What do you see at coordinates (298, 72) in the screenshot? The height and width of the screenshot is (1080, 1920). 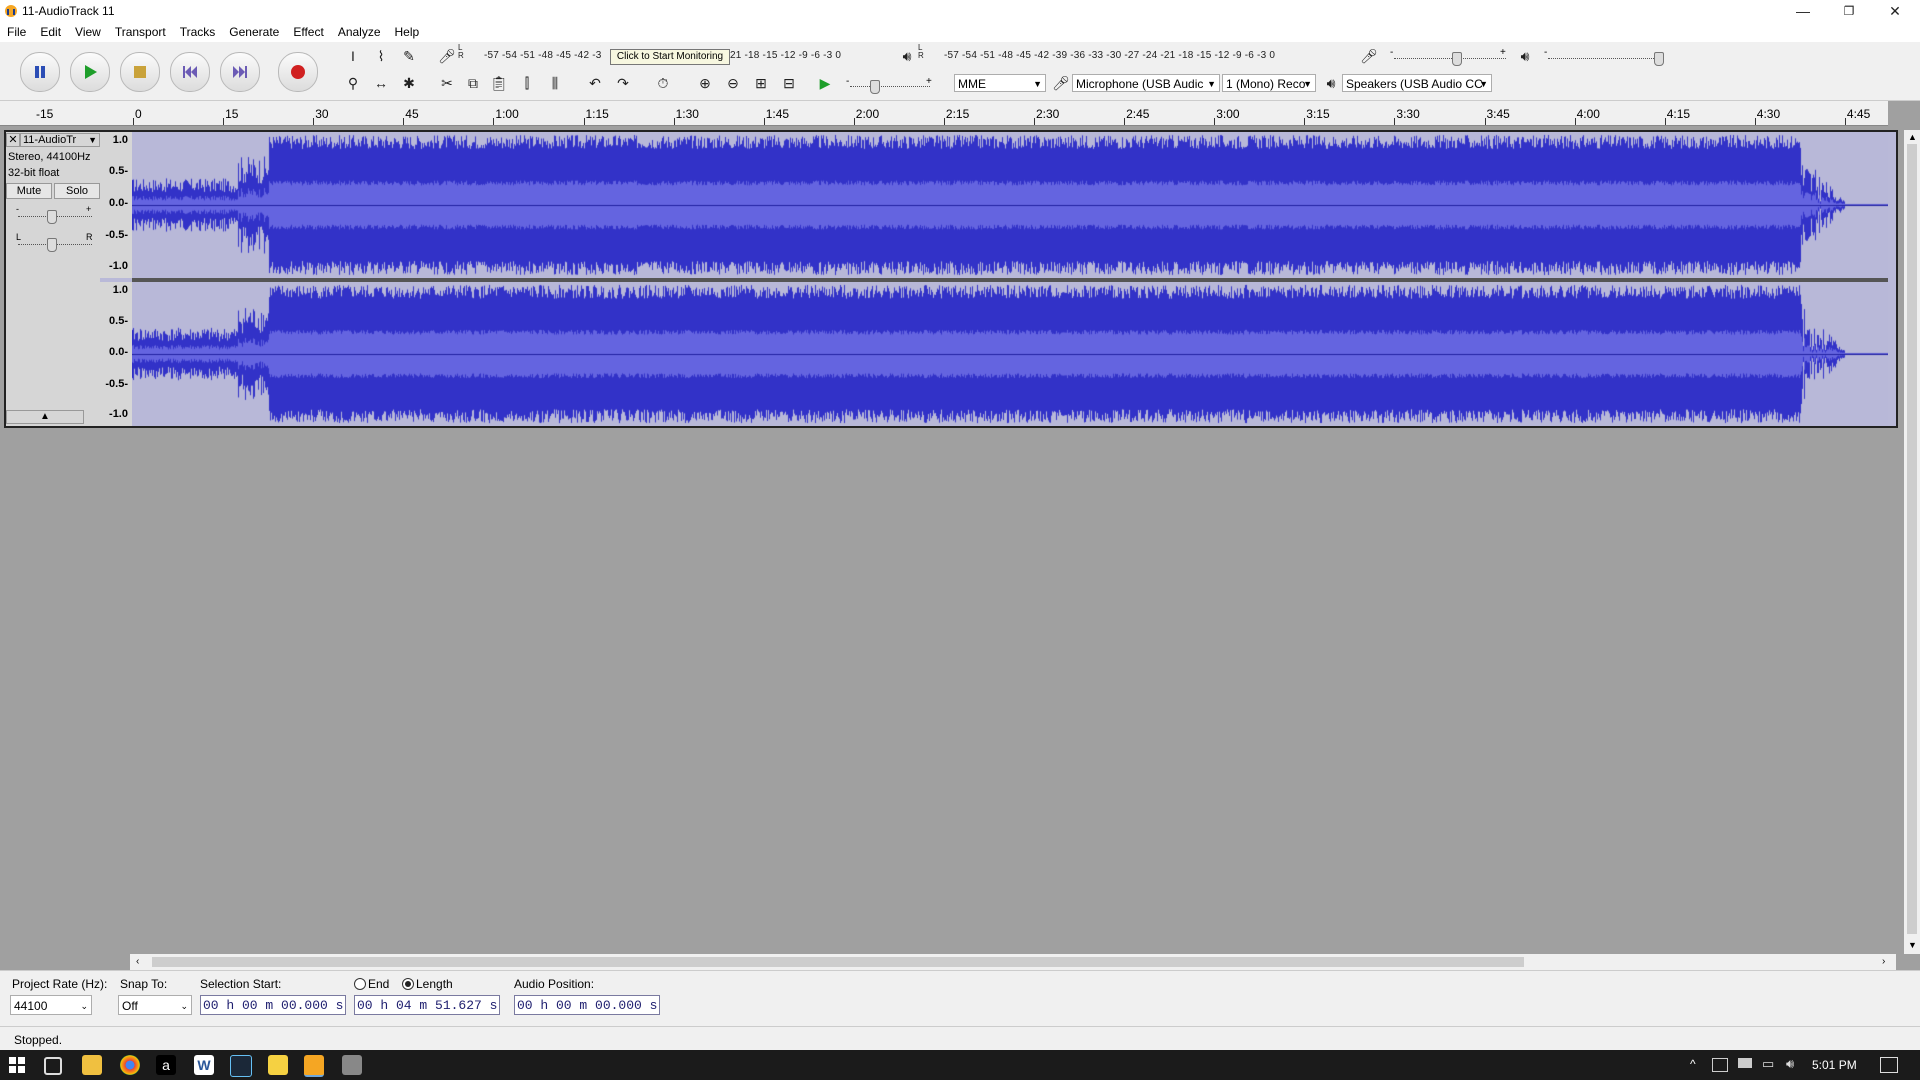 I see `record-button` at bounding box center [298, 72].